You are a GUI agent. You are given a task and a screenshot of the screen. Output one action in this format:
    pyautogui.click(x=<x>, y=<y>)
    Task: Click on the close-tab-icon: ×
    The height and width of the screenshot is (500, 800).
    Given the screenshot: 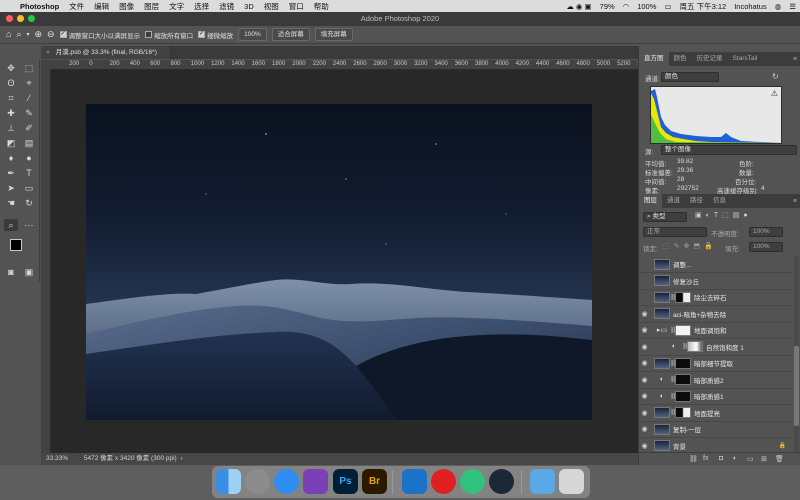 What is the action you would take?
    pyautogui.click(x=48, y=52)
    